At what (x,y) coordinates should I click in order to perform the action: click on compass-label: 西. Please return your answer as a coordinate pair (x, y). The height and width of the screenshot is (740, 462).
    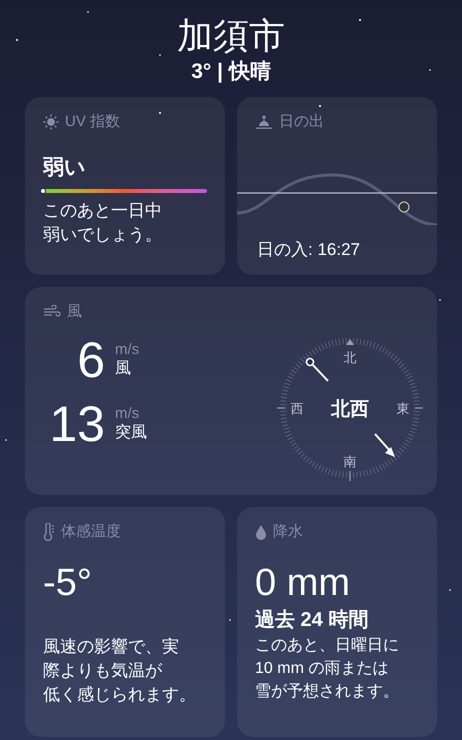
    Looking at the image, I should click on (297, 408).